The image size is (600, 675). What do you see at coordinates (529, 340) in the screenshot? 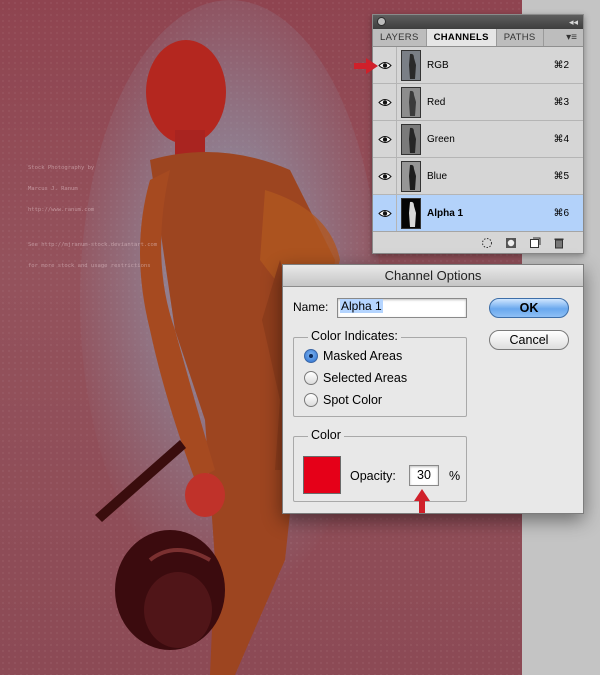
I see `cancel-button: Cancel` at bounding box center [529, 340].